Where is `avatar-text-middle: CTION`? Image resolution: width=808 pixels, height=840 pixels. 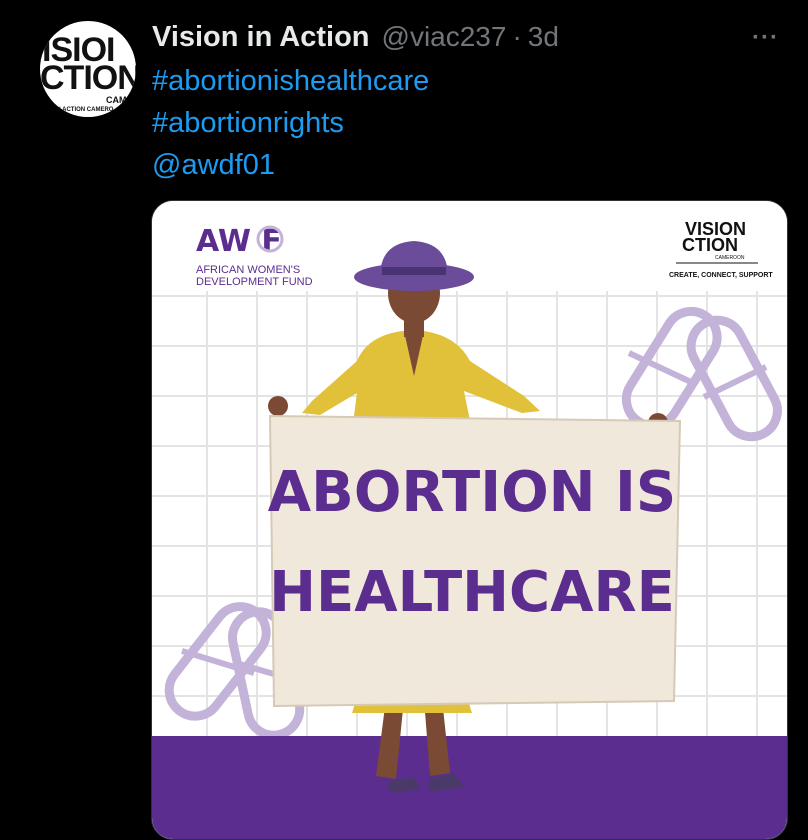
avatar-text-middle: CTION is located at coordinates (88, 78).